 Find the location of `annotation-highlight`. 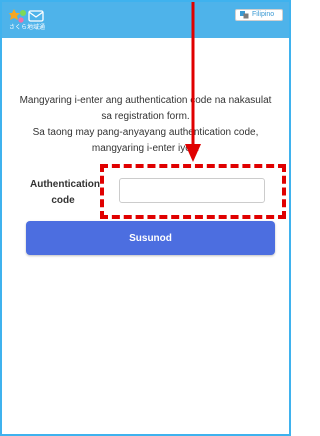

annotation-highlight is located at coordinates (193, 191).